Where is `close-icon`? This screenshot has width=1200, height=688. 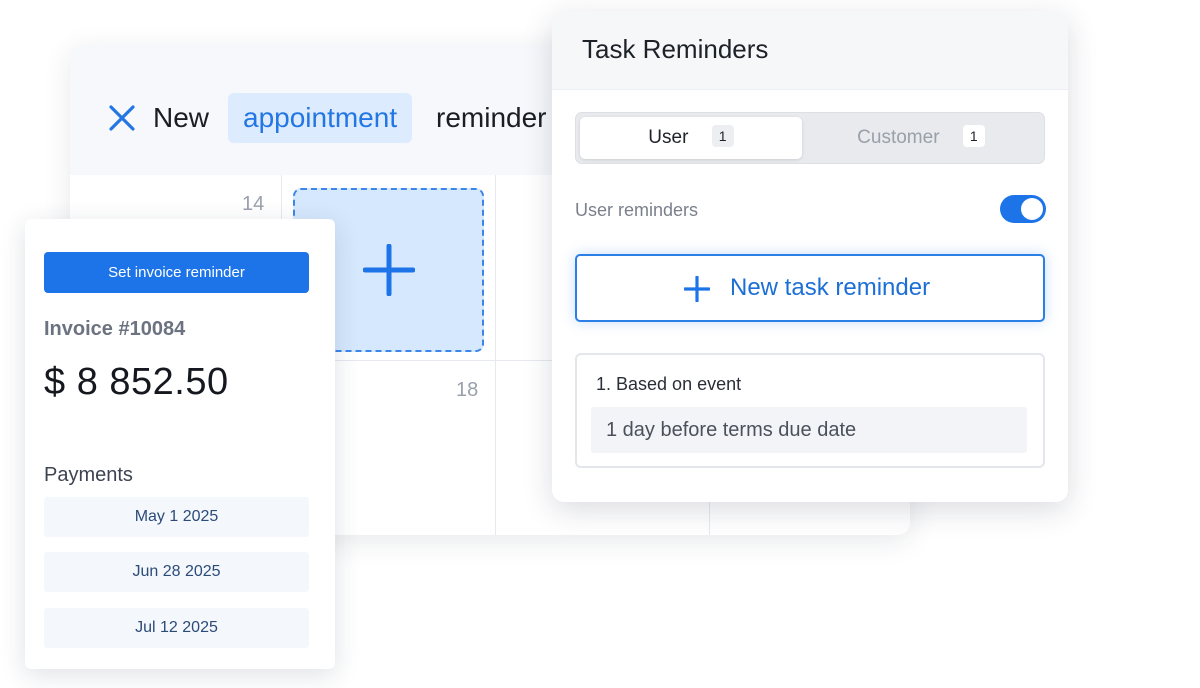 close-icon is located at coordinates (122, 118).